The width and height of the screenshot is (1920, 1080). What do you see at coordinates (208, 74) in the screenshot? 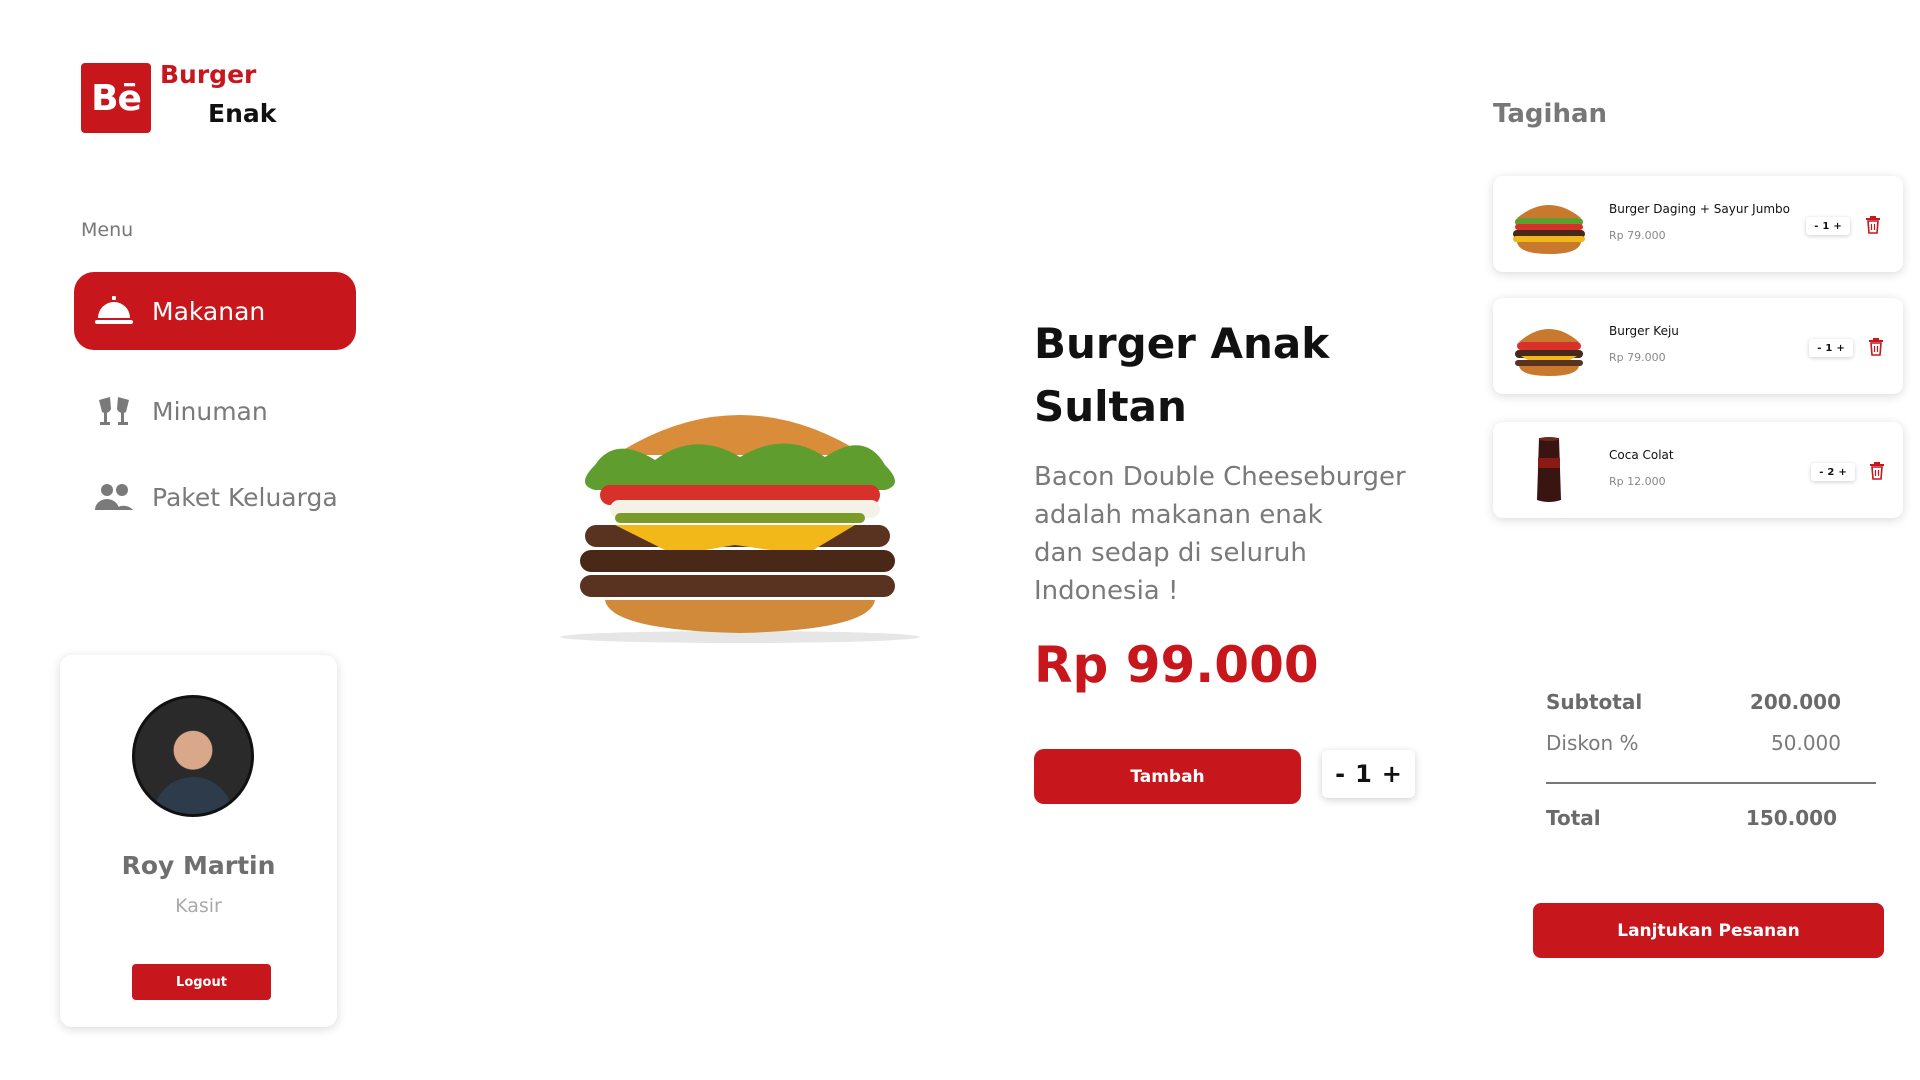
I see `brand-name-line1: Burger` at bounding box center [208, 74].